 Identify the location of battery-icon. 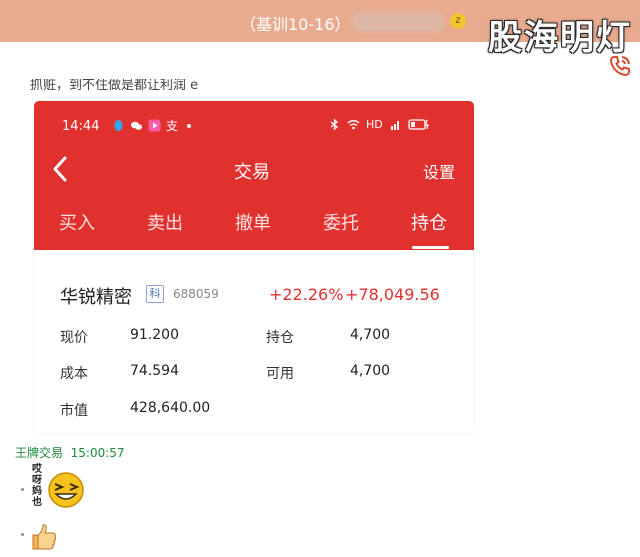
(418, 124).